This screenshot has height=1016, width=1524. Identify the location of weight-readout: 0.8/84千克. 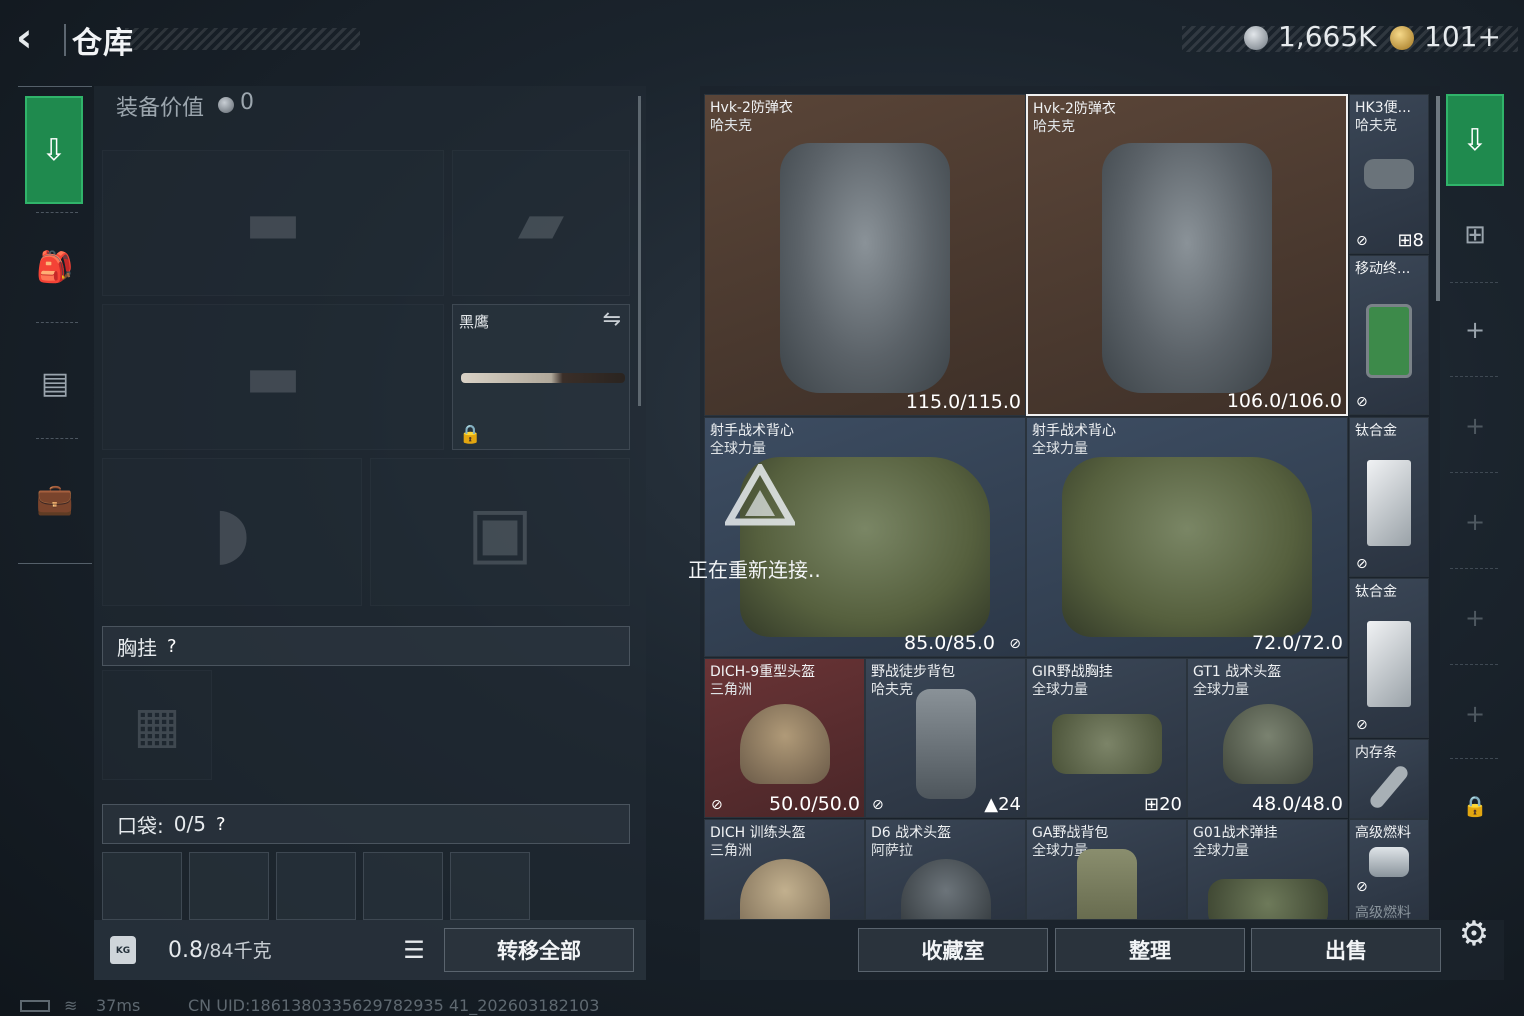
(220, 949).